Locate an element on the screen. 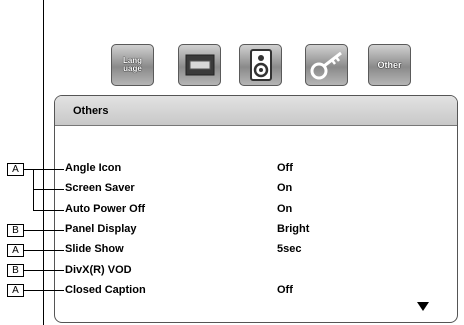 This screenshot has height=325, width=464. menu-label: DivX(R) VOD is located at coordinates (98, 270).